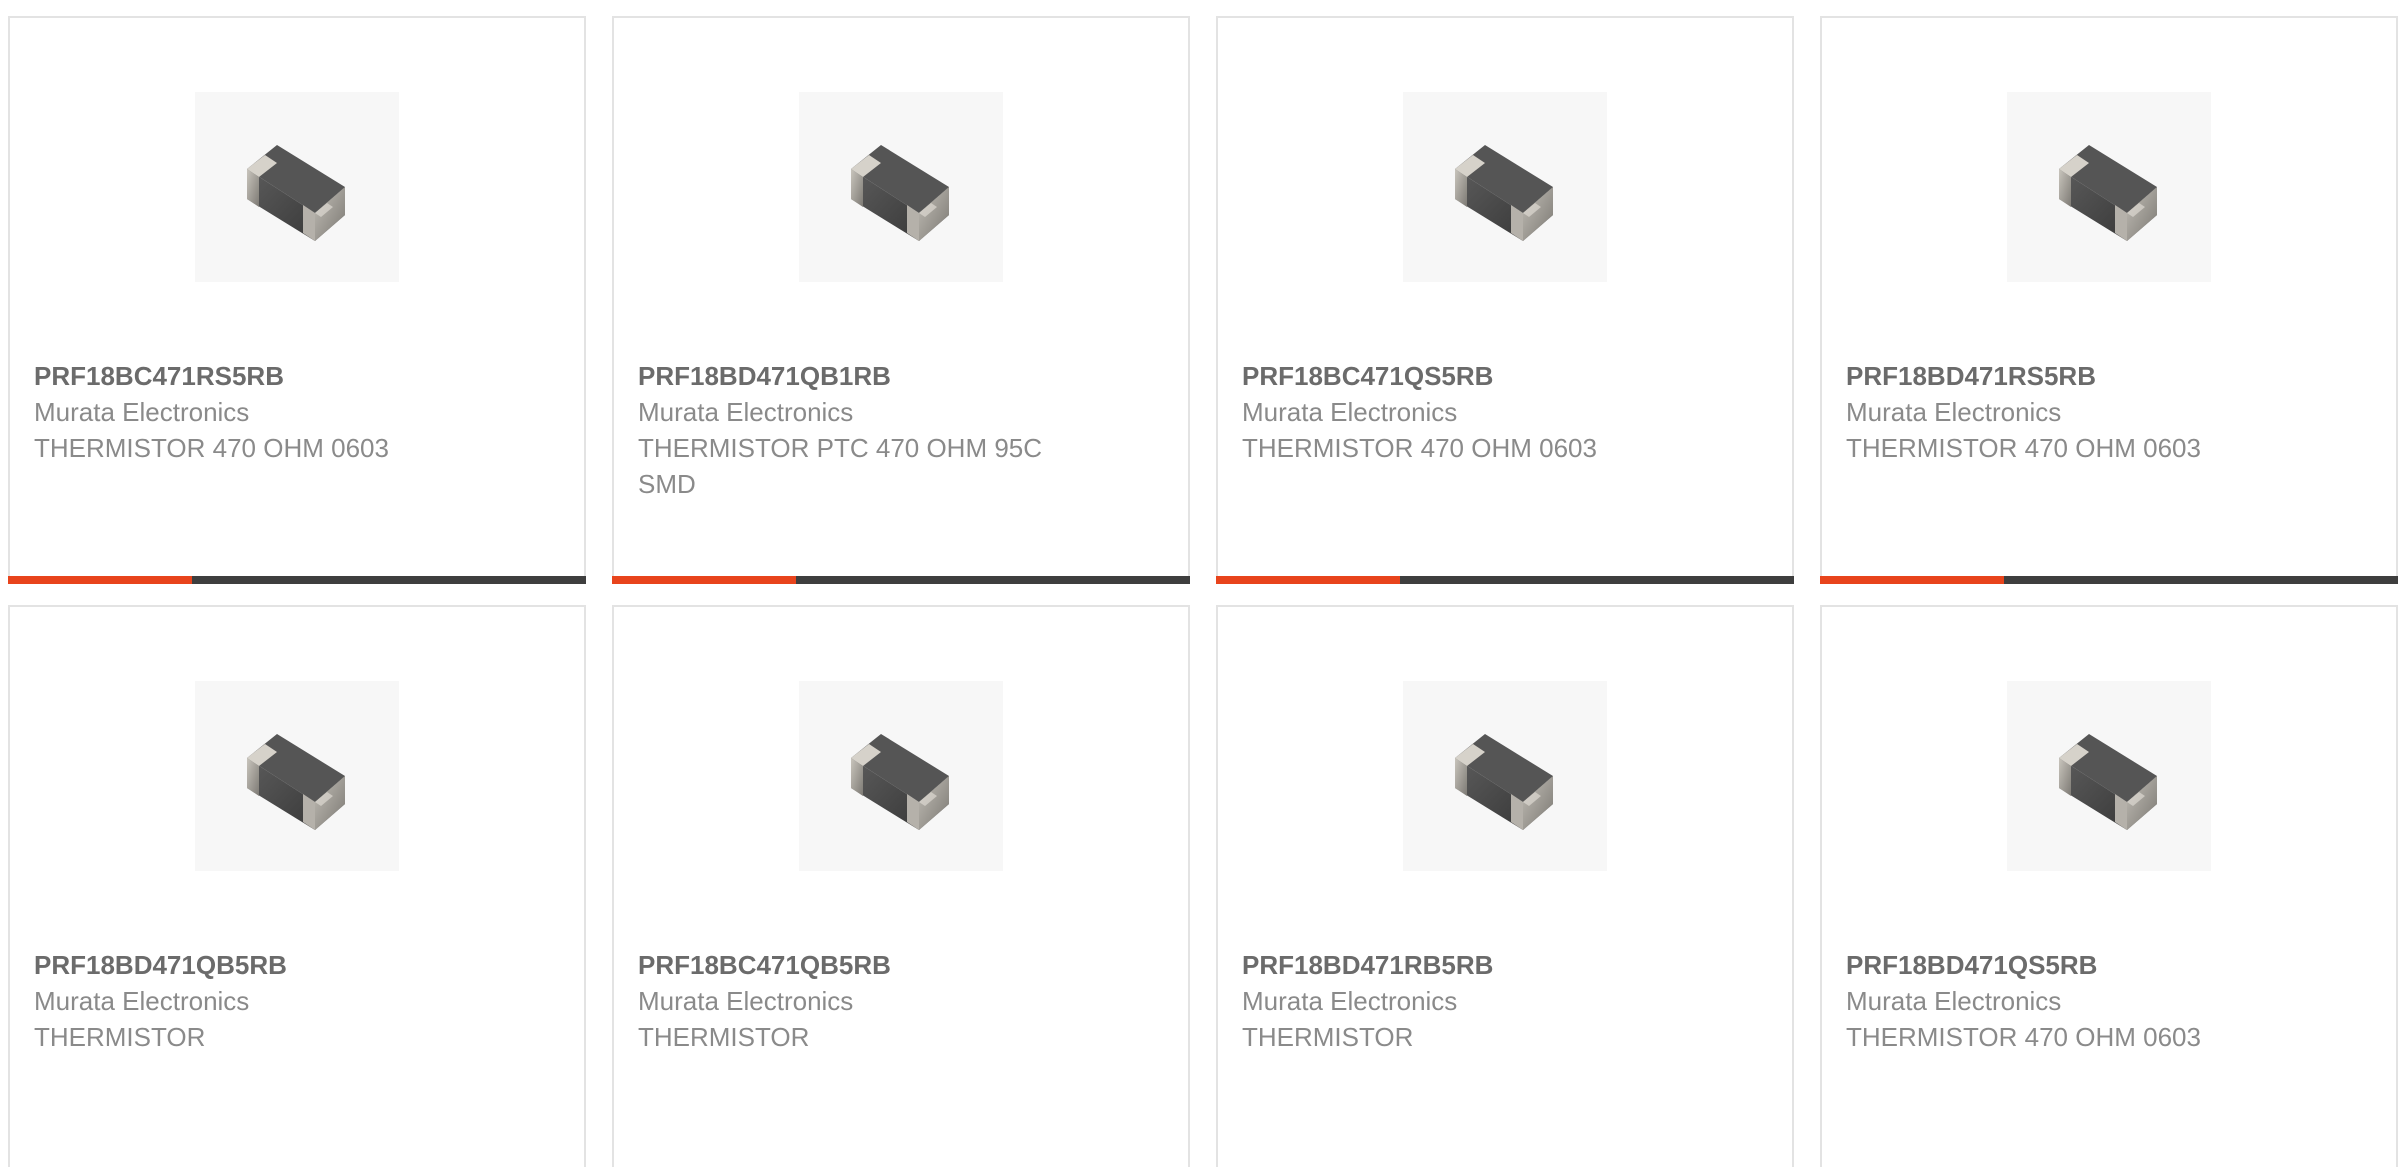 The width and height of the screenshot is (2400, 1167). What do you see at coordinates (249, 965) in the screenshot?
I see `part-number-link: PRF18BD471QB5RB` at bounding box center [249, 965].